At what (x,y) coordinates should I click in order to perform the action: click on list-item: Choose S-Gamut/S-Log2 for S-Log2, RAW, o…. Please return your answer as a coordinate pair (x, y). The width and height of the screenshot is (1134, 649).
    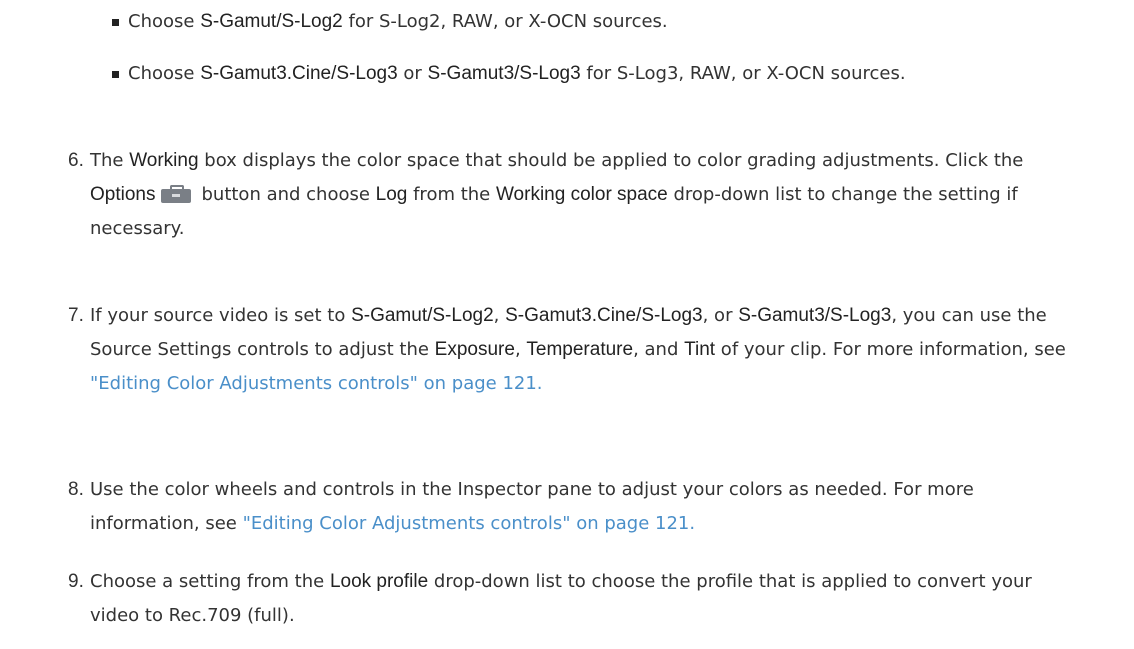
    Looking at the image, I should click on (592, 22).